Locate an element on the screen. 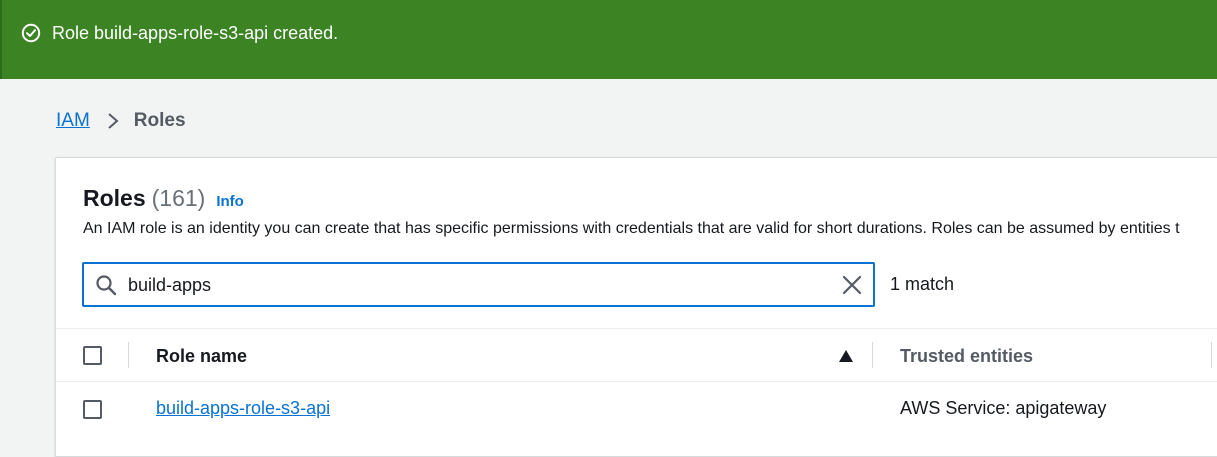  search-input is located at coordinates (478, 285).